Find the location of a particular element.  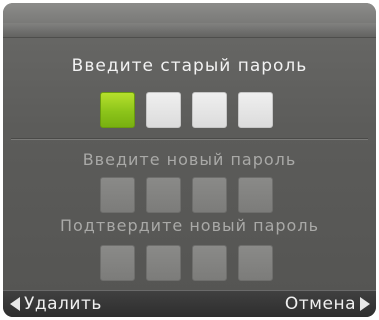

title-bar is located at coordinates (189, 20).